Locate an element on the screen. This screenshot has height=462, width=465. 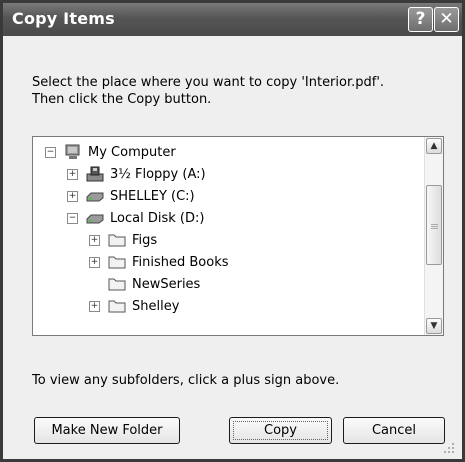
tree-item-newseries: NewSeries is located at coordinates (144, 284).